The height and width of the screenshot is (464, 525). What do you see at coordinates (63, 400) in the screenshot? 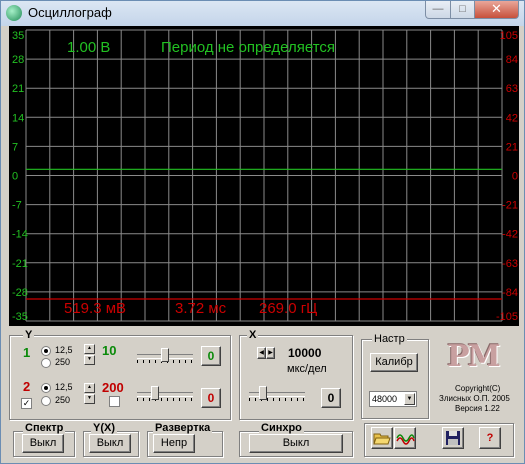
I see `ch2-radio-250-label: 250` at bounding box center [63, 400].